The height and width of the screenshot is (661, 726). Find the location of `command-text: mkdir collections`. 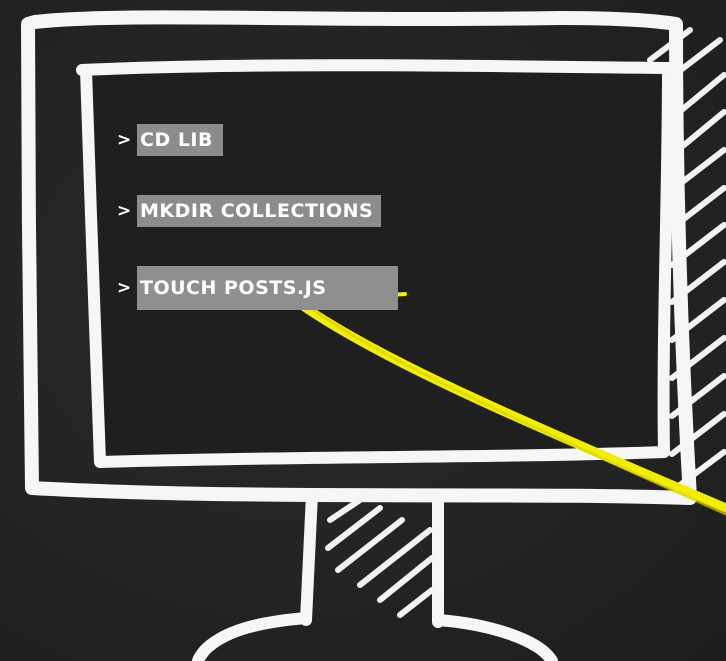

command-text: mkdir collections is located at coordinates (259, 211).